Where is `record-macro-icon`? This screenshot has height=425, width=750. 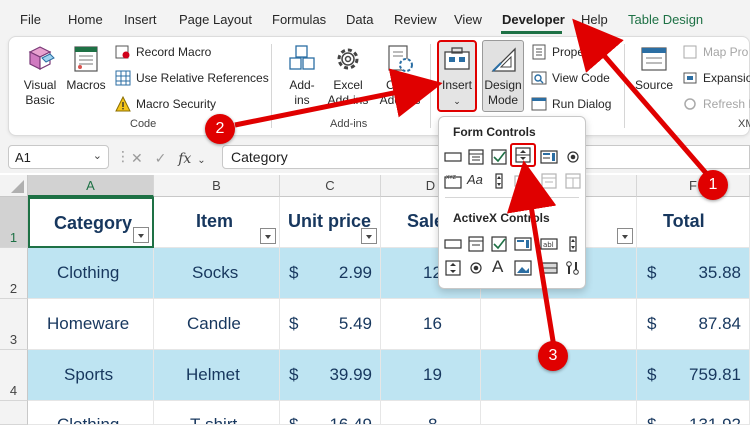
record-macro-icon is located at coordinates (122, 52).